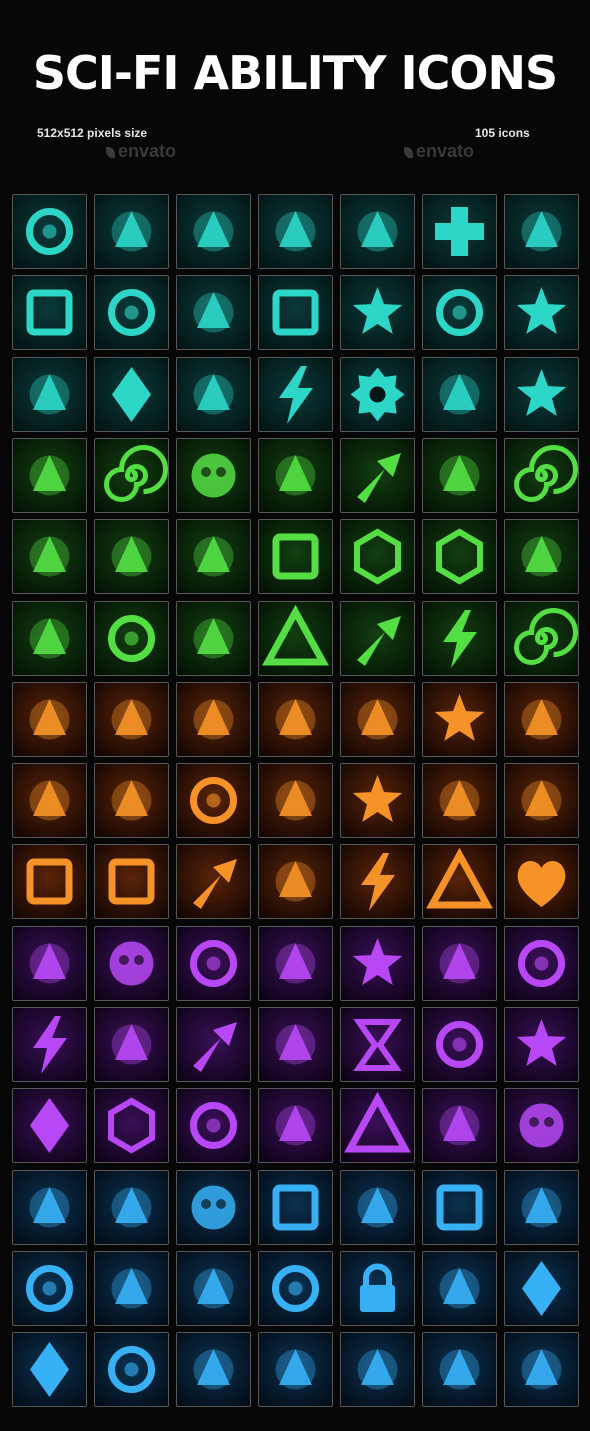  Describe the element at coordinates (541, 800) in the screenshot. I see `fire-icon` at that location.